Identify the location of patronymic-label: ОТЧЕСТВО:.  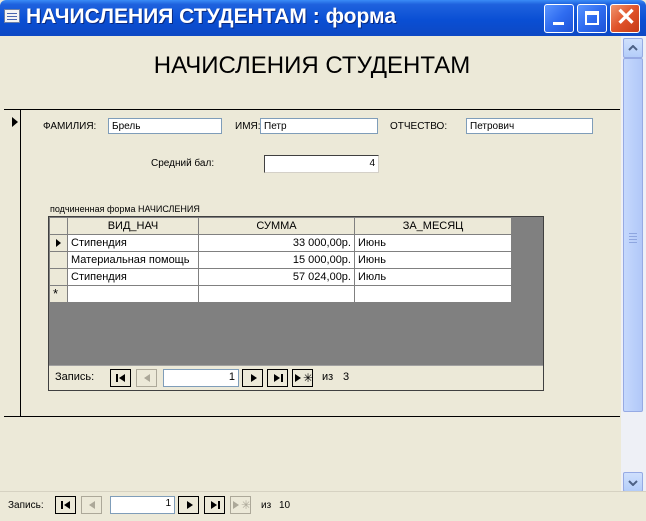
(419, 126).